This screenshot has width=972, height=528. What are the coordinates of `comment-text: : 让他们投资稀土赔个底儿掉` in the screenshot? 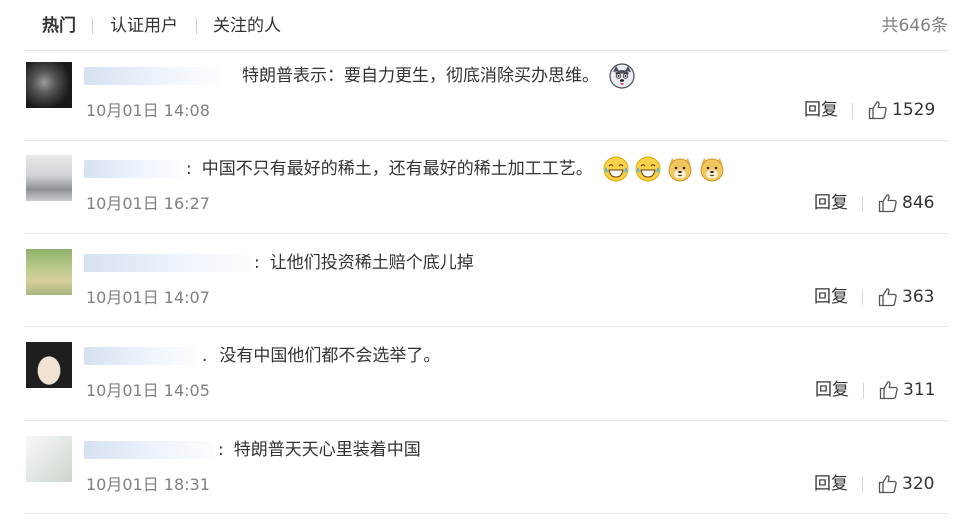 It's located at (364, 263).